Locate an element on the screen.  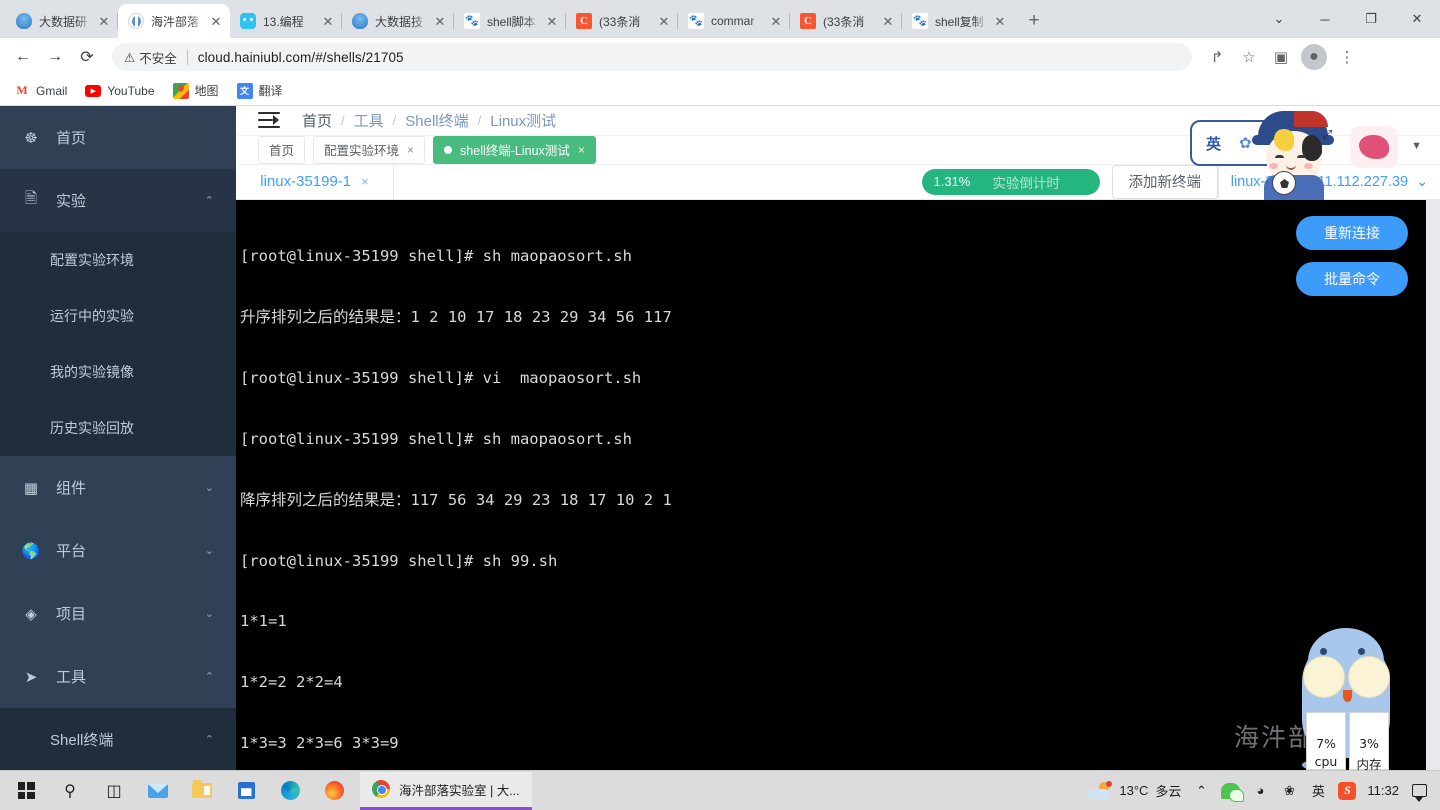
sidebar-item-components: ▦ 组件 ⌄ is located at coordinates (118, 487).